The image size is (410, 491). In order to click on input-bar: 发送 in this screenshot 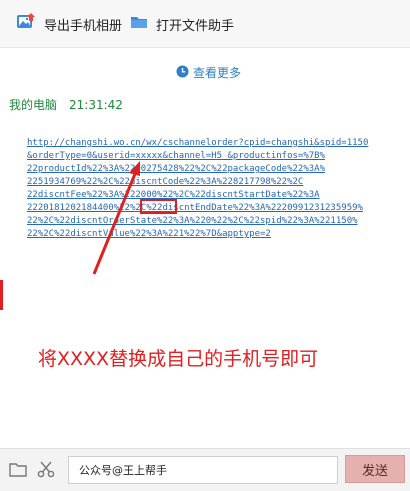, I will do `click(205, 469)`.